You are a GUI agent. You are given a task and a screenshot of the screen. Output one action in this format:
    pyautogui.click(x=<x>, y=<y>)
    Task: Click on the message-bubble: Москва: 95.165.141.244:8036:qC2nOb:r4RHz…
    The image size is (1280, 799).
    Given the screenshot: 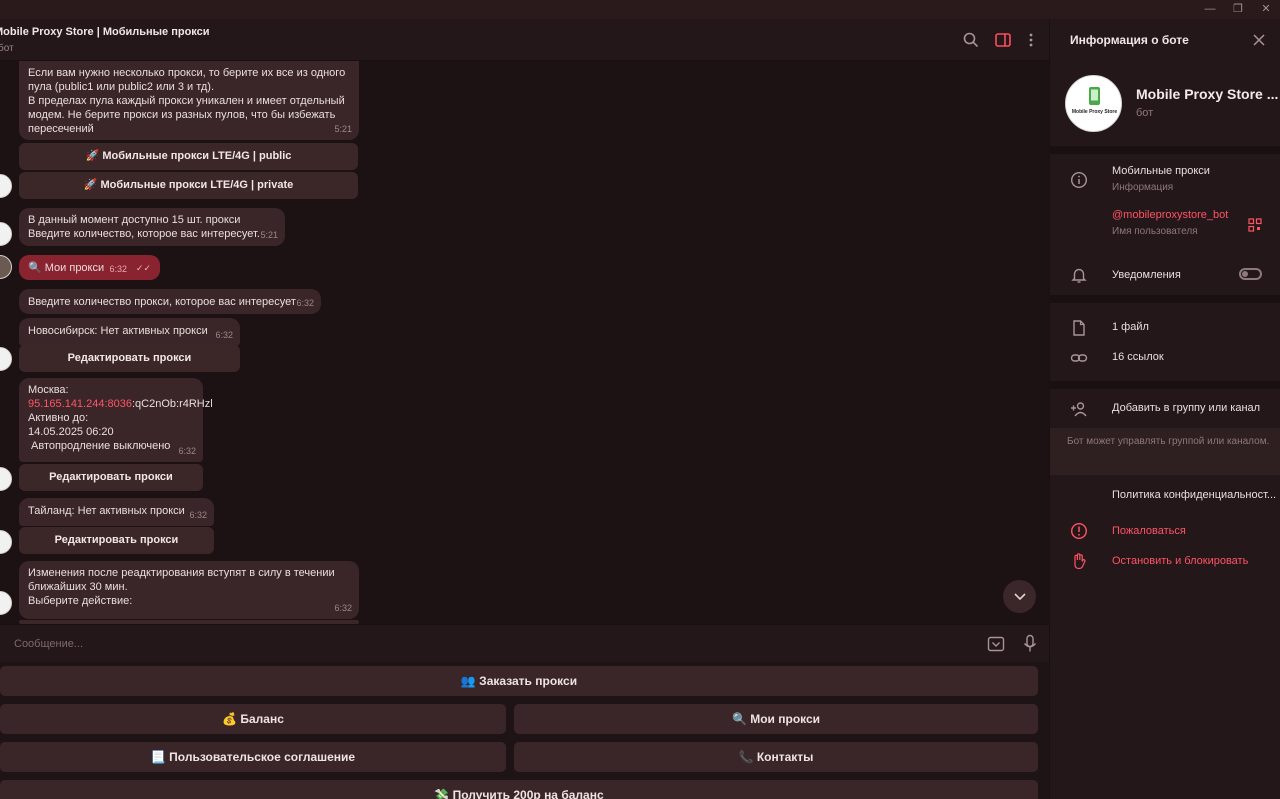 What is the action you would take?
    pyautogui.click(x=116, y=420)
    